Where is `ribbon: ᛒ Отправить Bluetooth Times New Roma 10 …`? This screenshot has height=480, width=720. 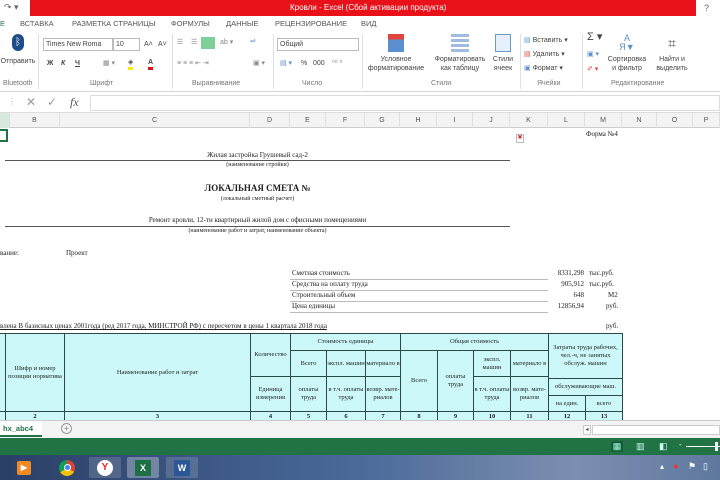 ribbon: ᛒ Отправить Bluetooth Times New Roma 10 … is located at coordinates (360, 61).